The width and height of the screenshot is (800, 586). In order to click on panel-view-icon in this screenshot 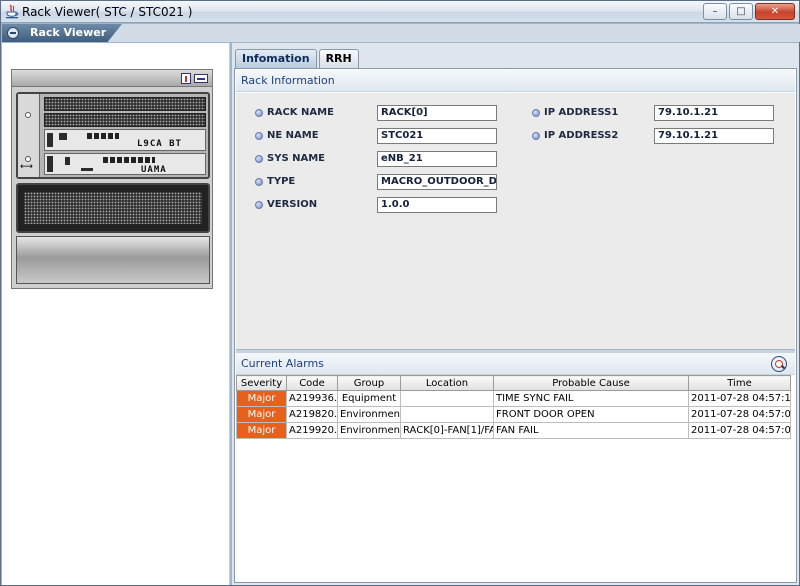, I will do `click(186, 78)`.